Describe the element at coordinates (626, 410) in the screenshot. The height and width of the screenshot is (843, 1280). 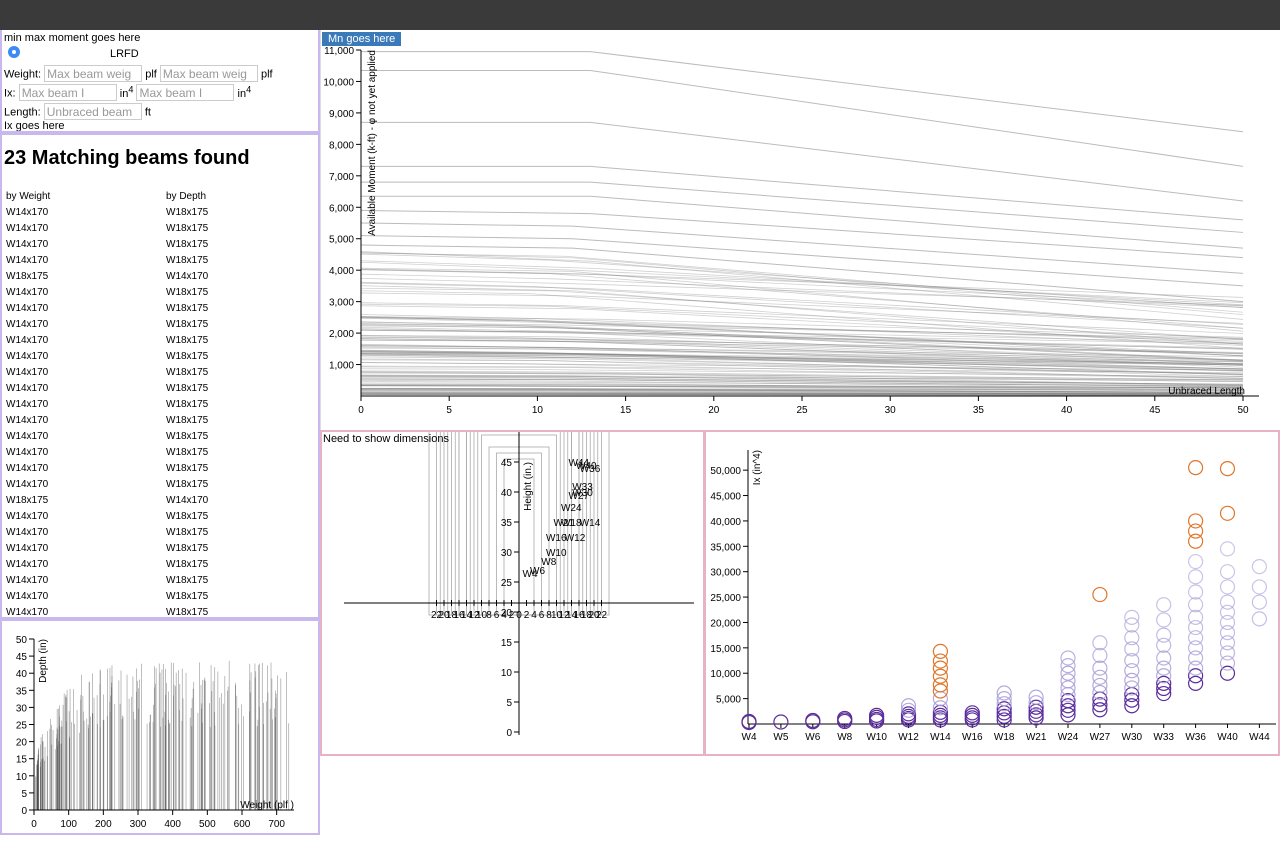
I see `x-tick-label: 15` at that location.